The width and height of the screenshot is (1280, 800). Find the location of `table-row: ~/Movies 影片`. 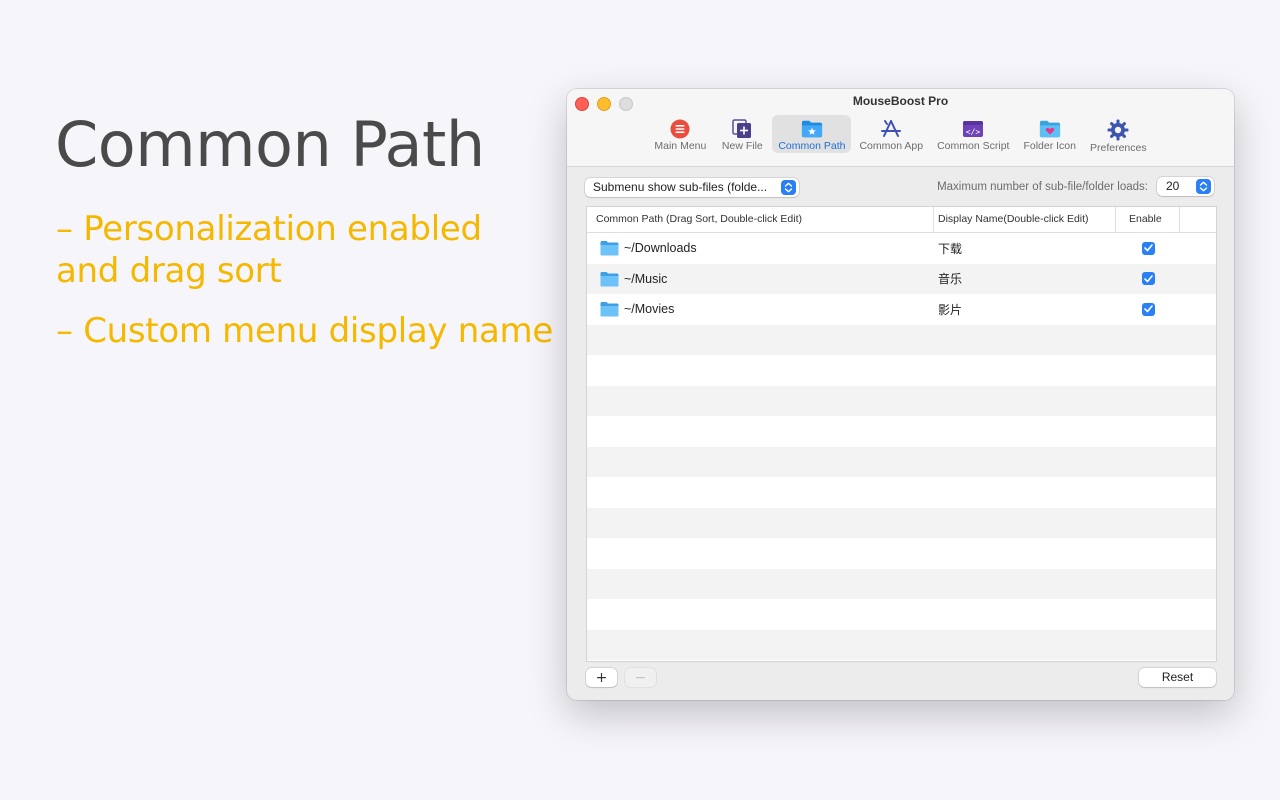

table-row: ~/Movies 影片 is located at coordinates (901, 309).